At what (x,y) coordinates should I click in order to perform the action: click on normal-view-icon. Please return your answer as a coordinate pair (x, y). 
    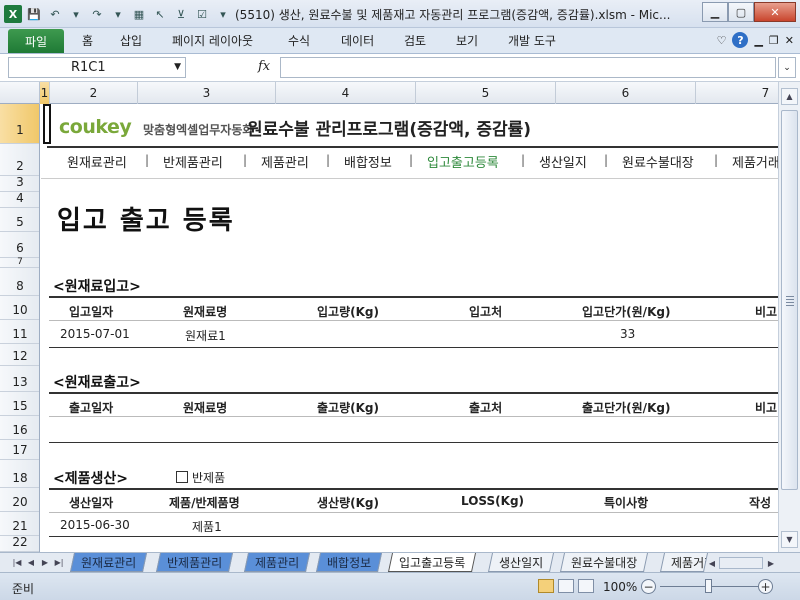
    Looking at the image, I should click on (546, 586).